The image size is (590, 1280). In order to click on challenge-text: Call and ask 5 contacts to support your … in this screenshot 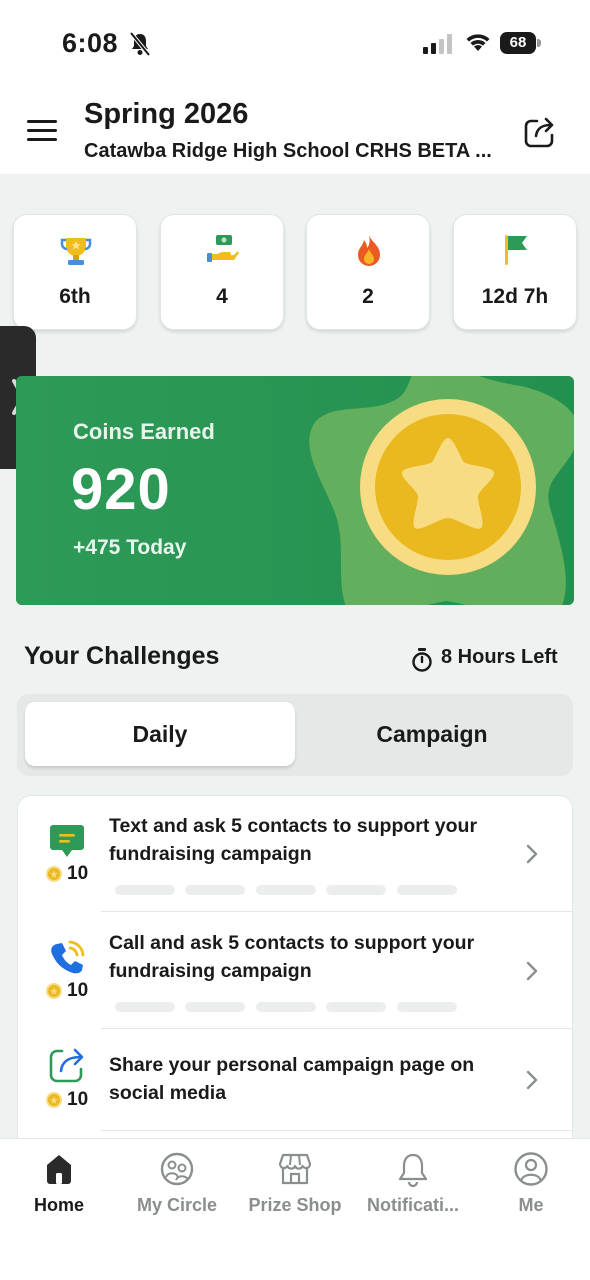, I will do `click(292, 957)`.